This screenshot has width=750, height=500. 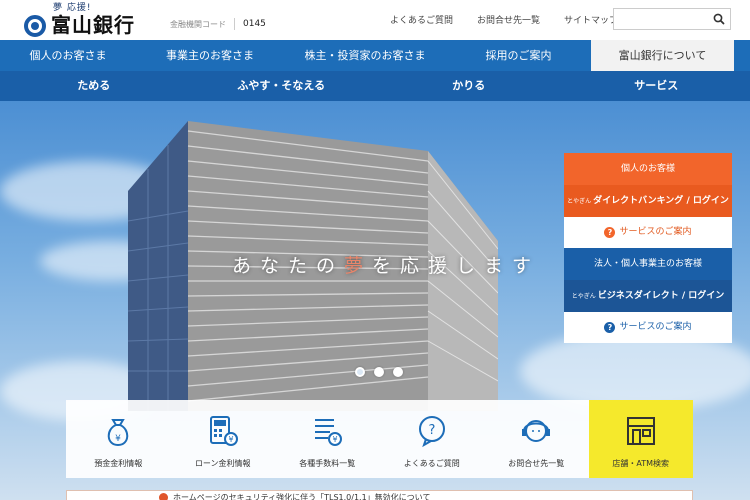 I want to click on bank-logo: 夢 応援! 富山銀行, so click(x=79, y=20).